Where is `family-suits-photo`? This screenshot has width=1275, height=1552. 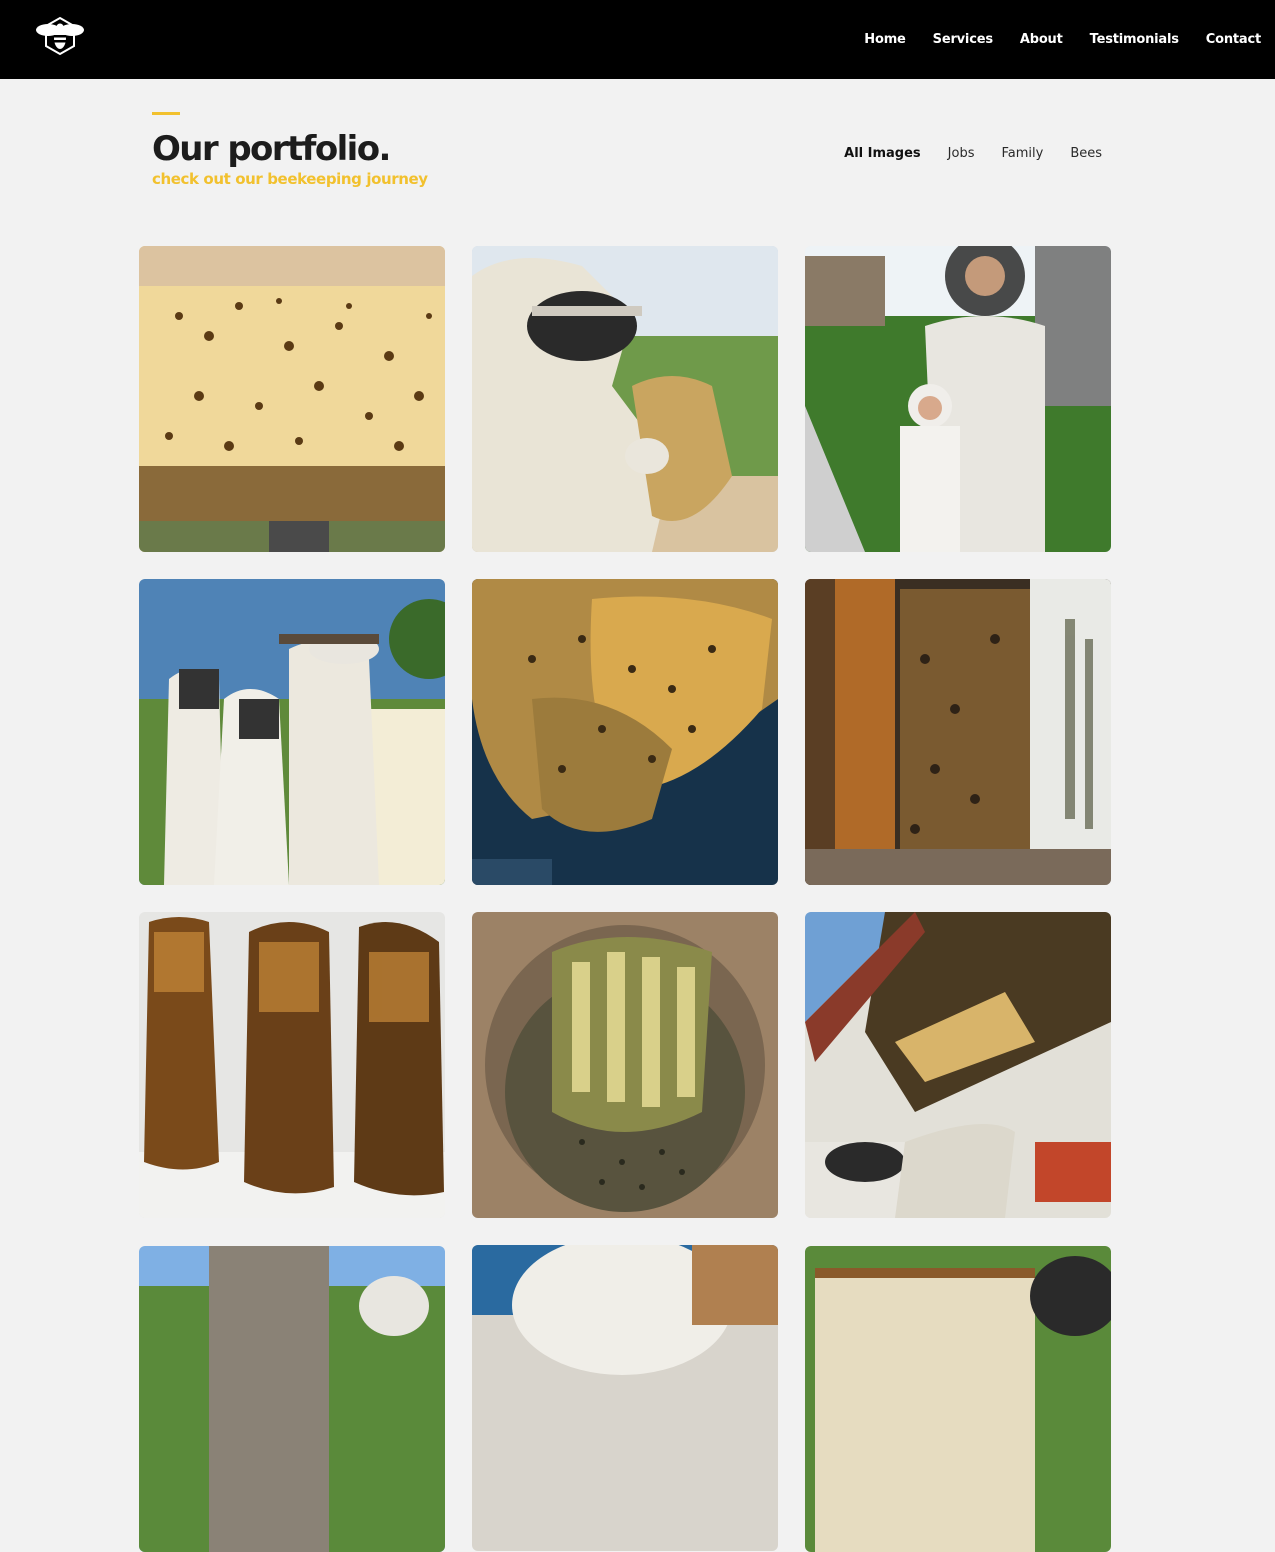
family-suits-photo is located at coordinates (958, 399).